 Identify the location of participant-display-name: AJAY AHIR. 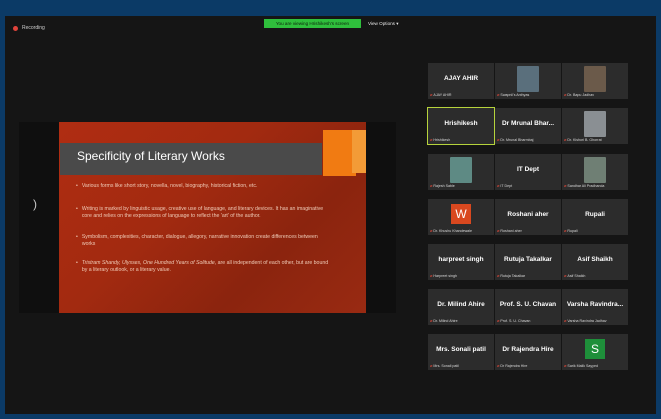
(461, 78).